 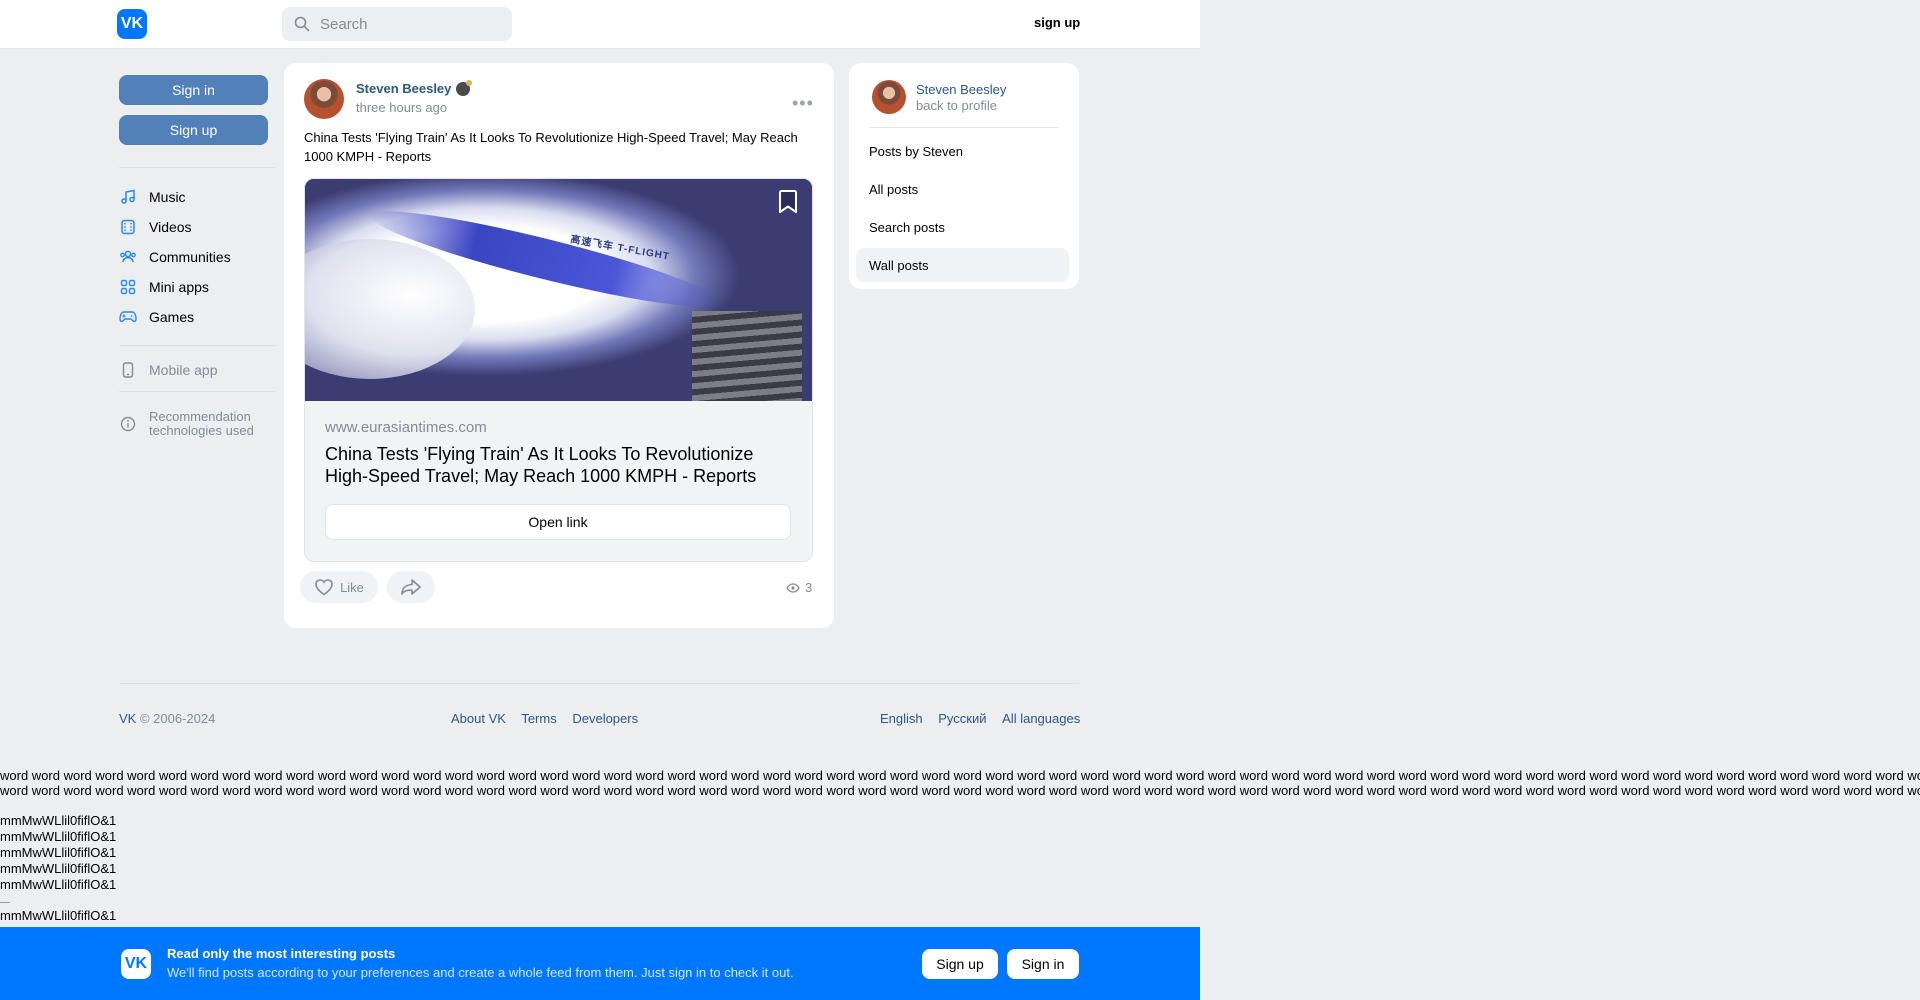 I want to click on sidebar-item-label: Communities, so click(x=190, y=257).